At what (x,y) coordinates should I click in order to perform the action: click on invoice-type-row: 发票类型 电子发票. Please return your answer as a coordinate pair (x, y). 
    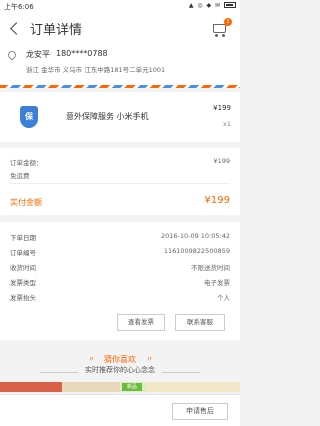
    Looking at the image, I should click on (120, 282).